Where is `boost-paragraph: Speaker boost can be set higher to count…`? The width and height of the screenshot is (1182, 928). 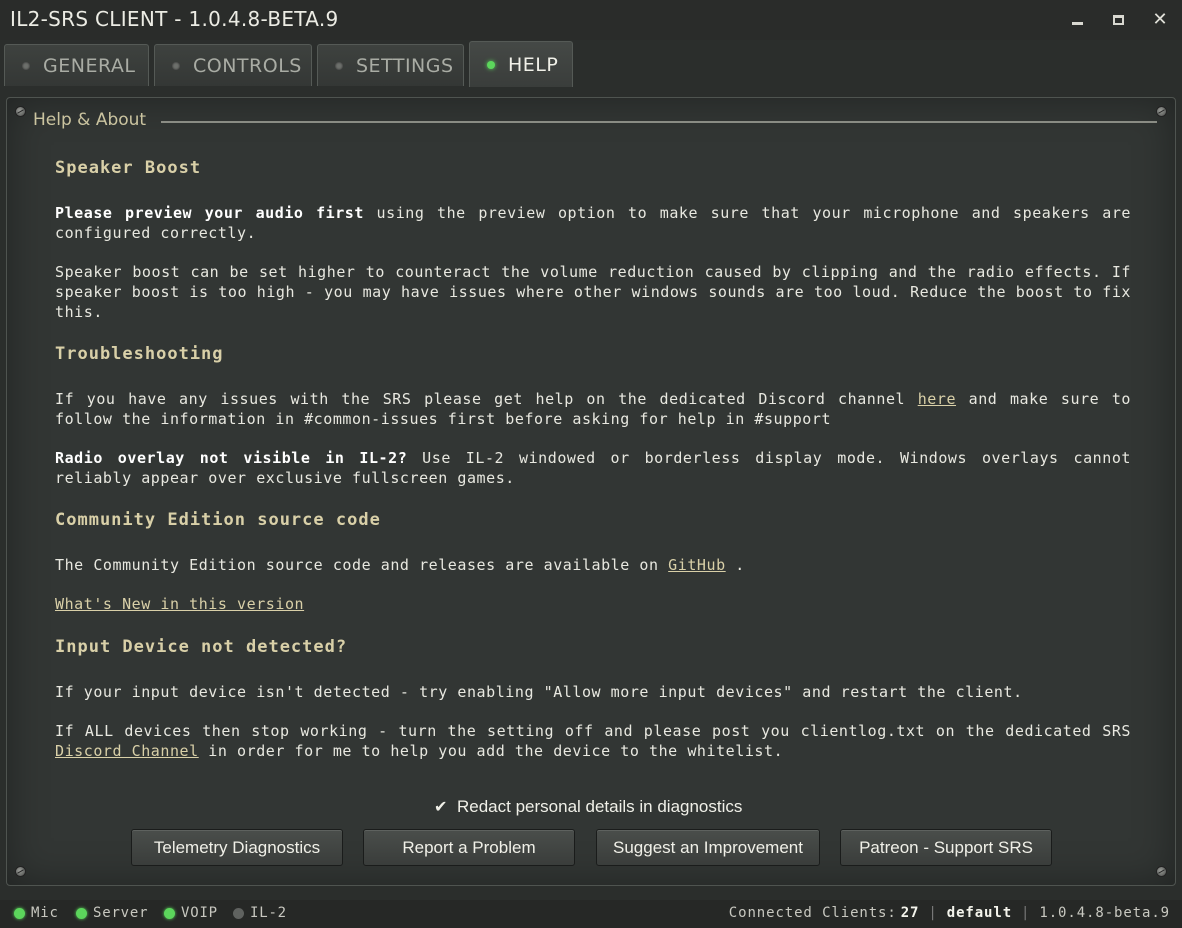
boost-paragraph: Speaker boost can be set higher to count… is located at coordinates (593, 292).